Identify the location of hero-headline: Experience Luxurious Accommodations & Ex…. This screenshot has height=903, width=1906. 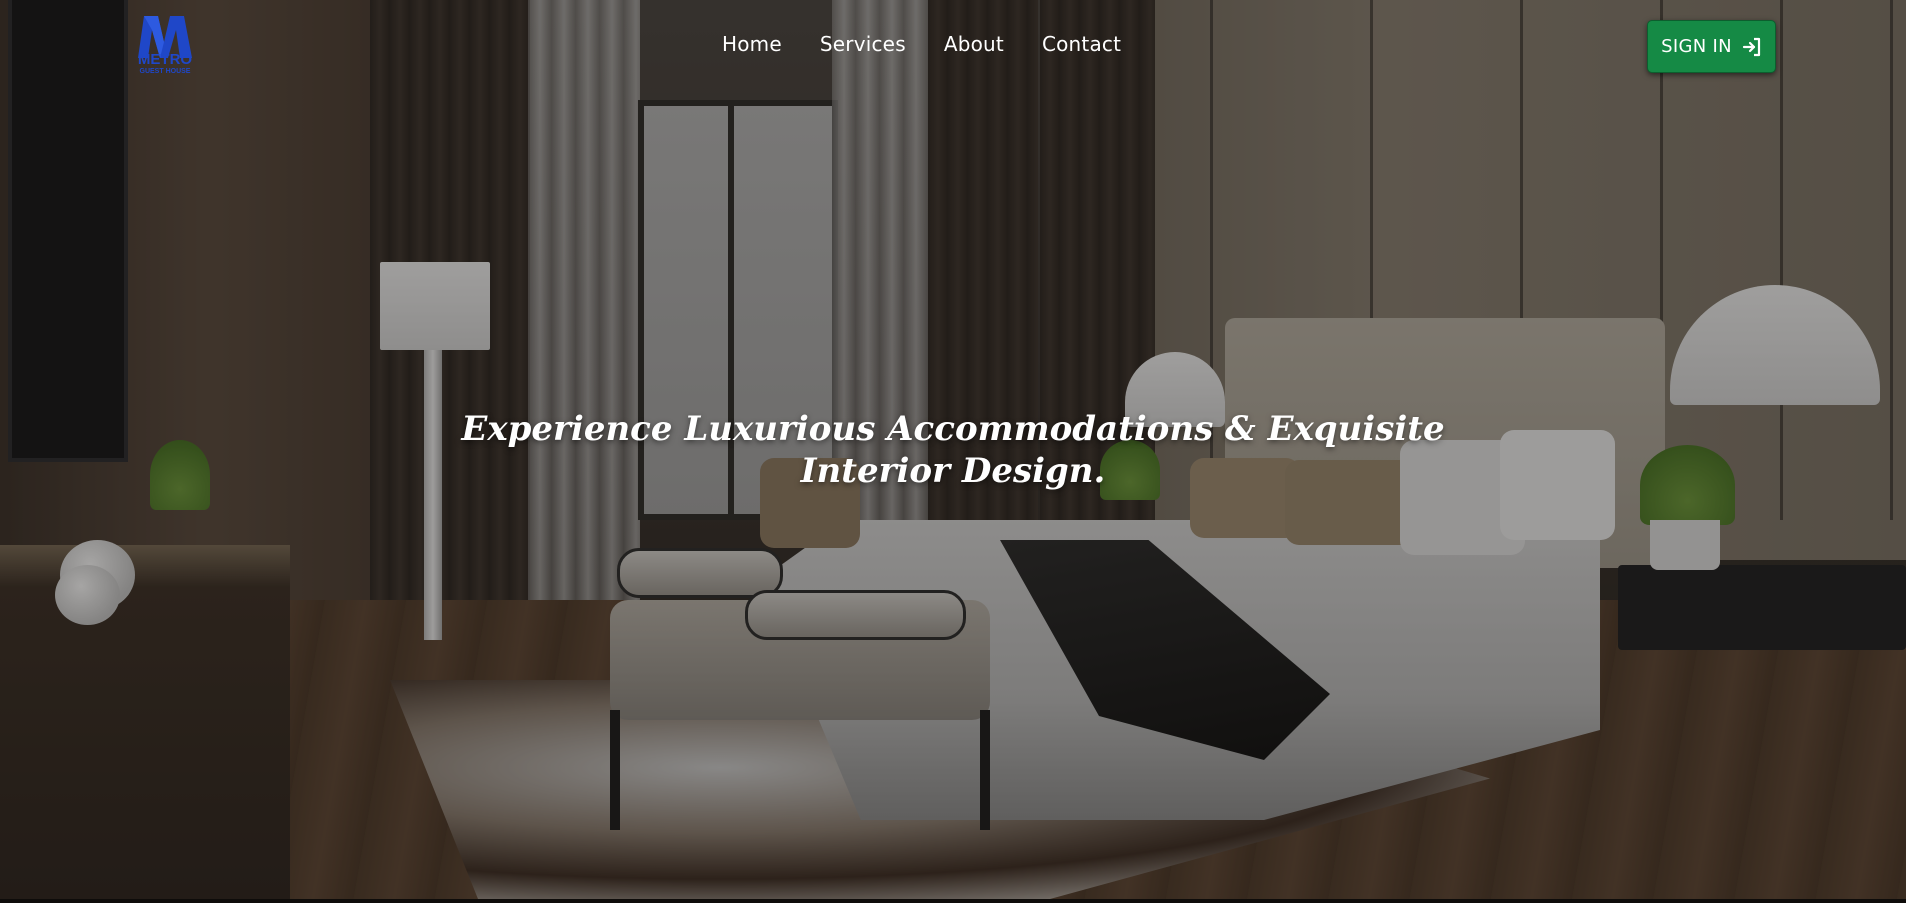
(953, 450).